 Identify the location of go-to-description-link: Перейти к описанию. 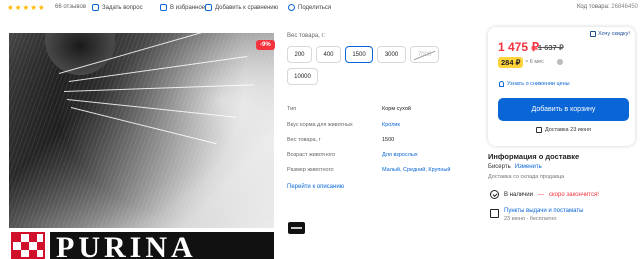
(315, 187).